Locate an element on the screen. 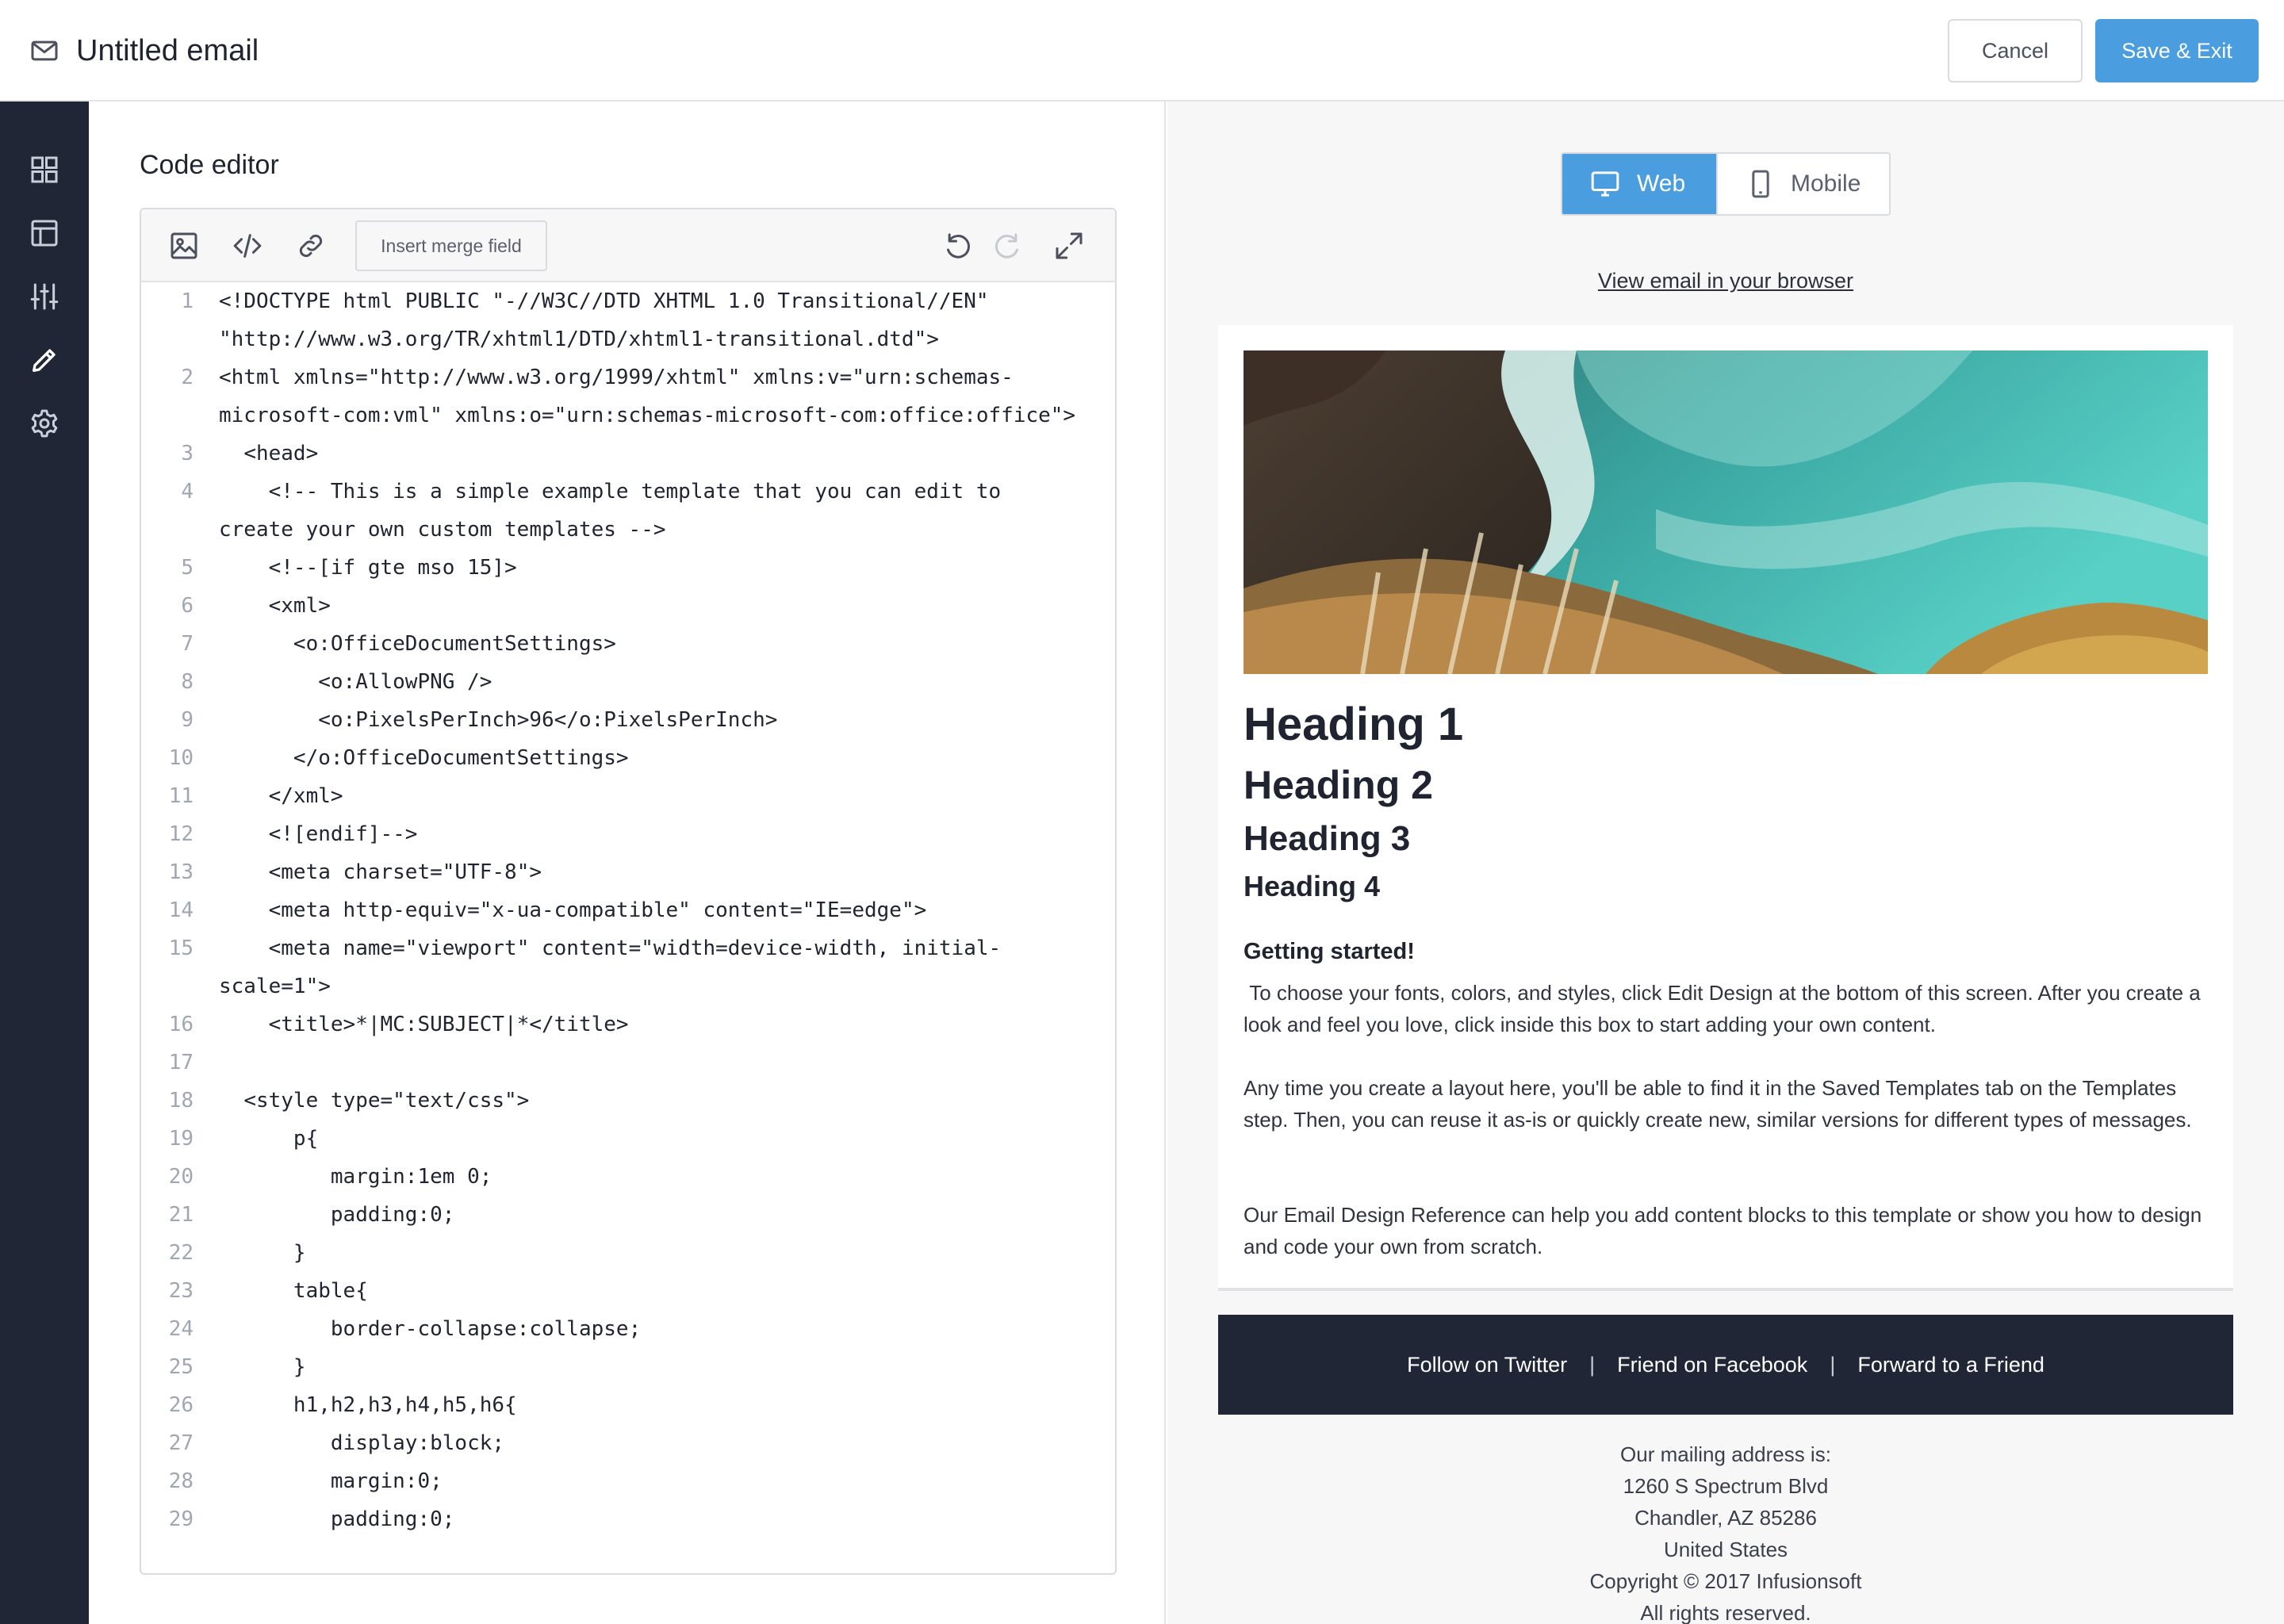 The height and width of the screenshot is (1624, 2284). web-toggle-button: Web is located at coordinates (1639, 184).